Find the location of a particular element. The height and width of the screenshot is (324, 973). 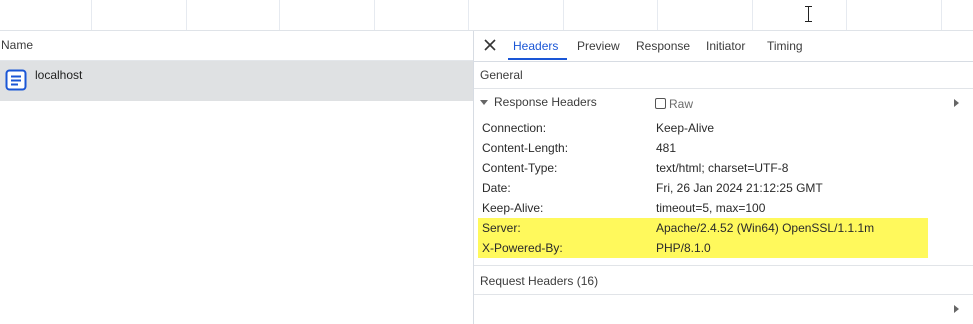

header-value: timeout=5, max=100 is located at coordinates (711, 208).